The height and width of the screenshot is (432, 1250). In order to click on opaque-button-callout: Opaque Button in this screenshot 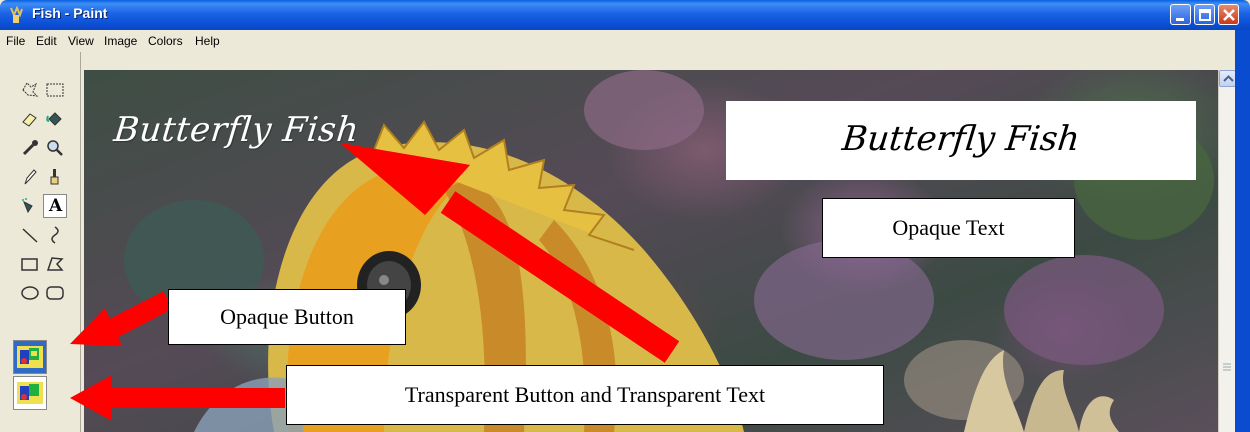, I will do `click(287, 317)`.